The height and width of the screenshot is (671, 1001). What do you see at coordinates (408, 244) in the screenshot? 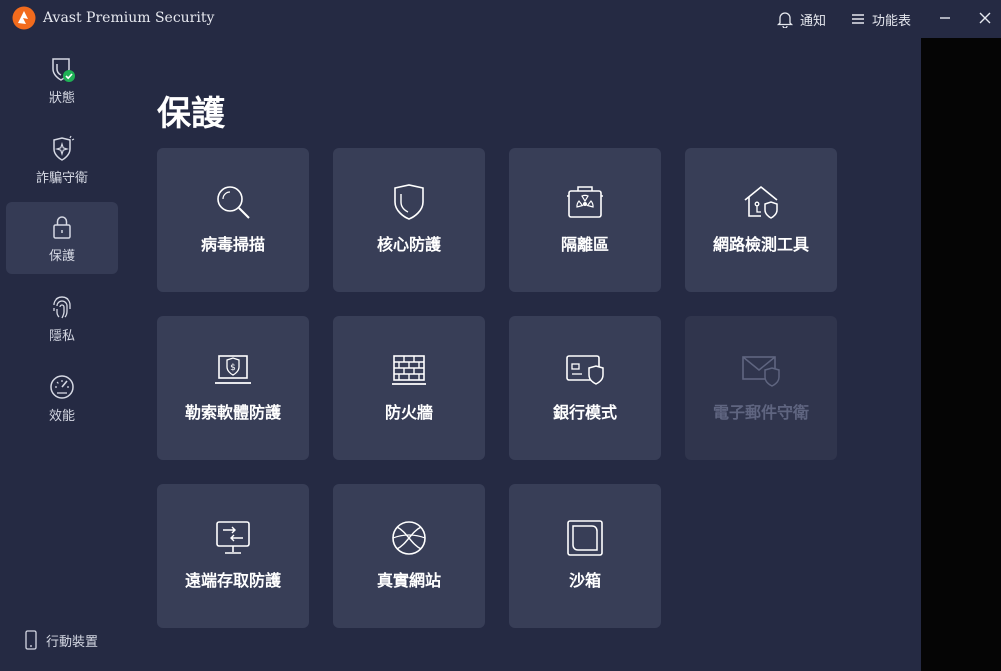
I see `card-label: 核心防護` at bounding box center [408, 244].